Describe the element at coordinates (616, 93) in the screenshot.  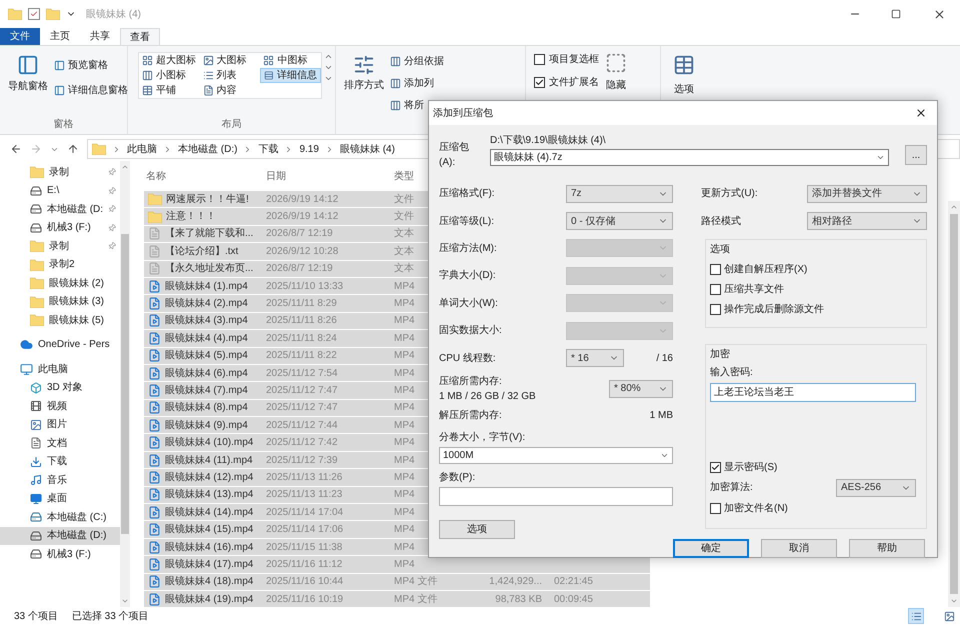
I see `hide-button: 隐藏` at that location.